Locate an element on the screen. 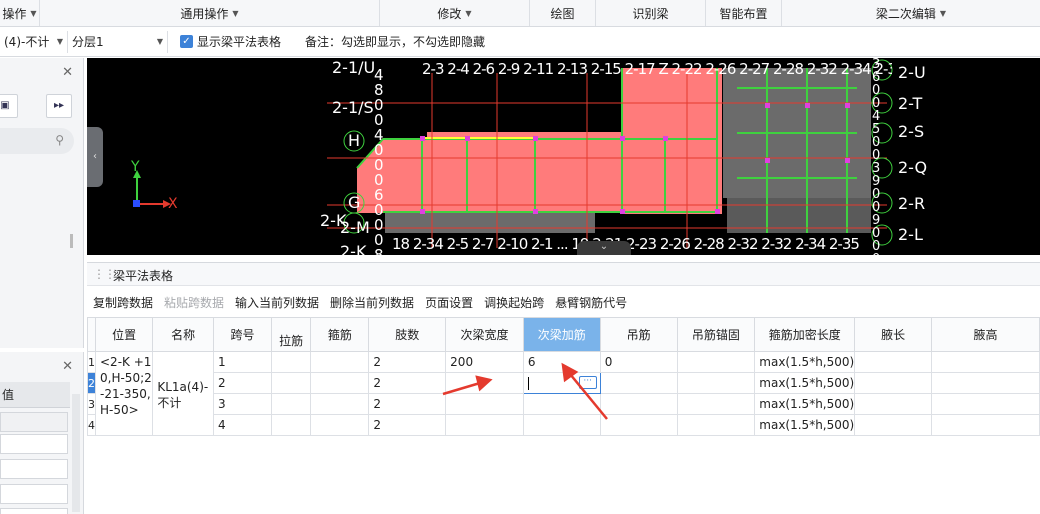 This screenshot has height=514, width=1040. annotation-overlay is located at coordinates (525, 391).